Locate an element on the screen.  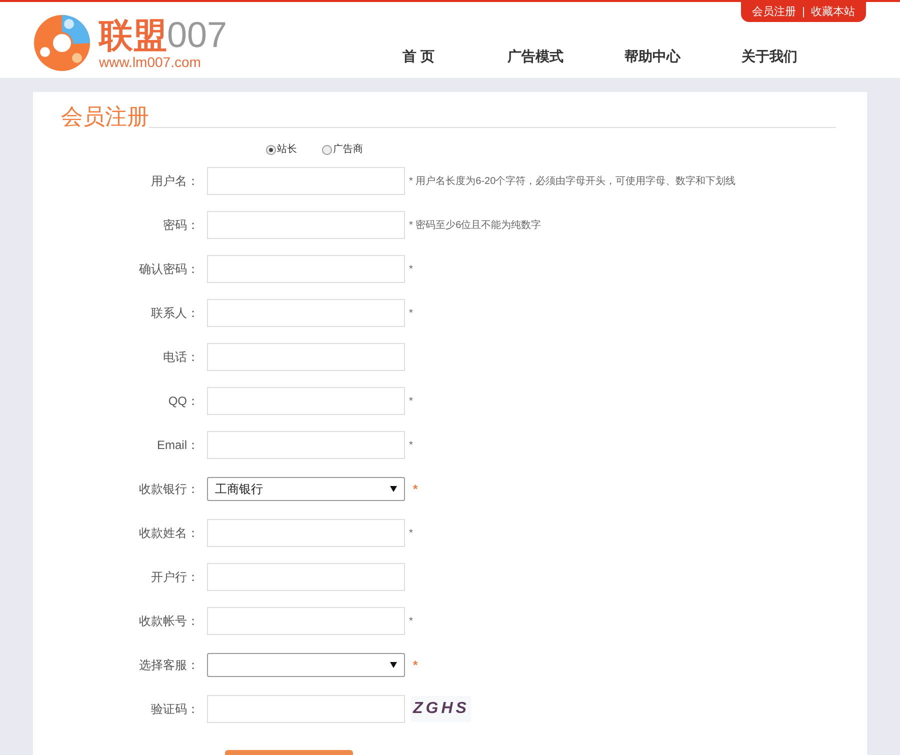
field-label: 电话： is located at coordinates (181, 357).